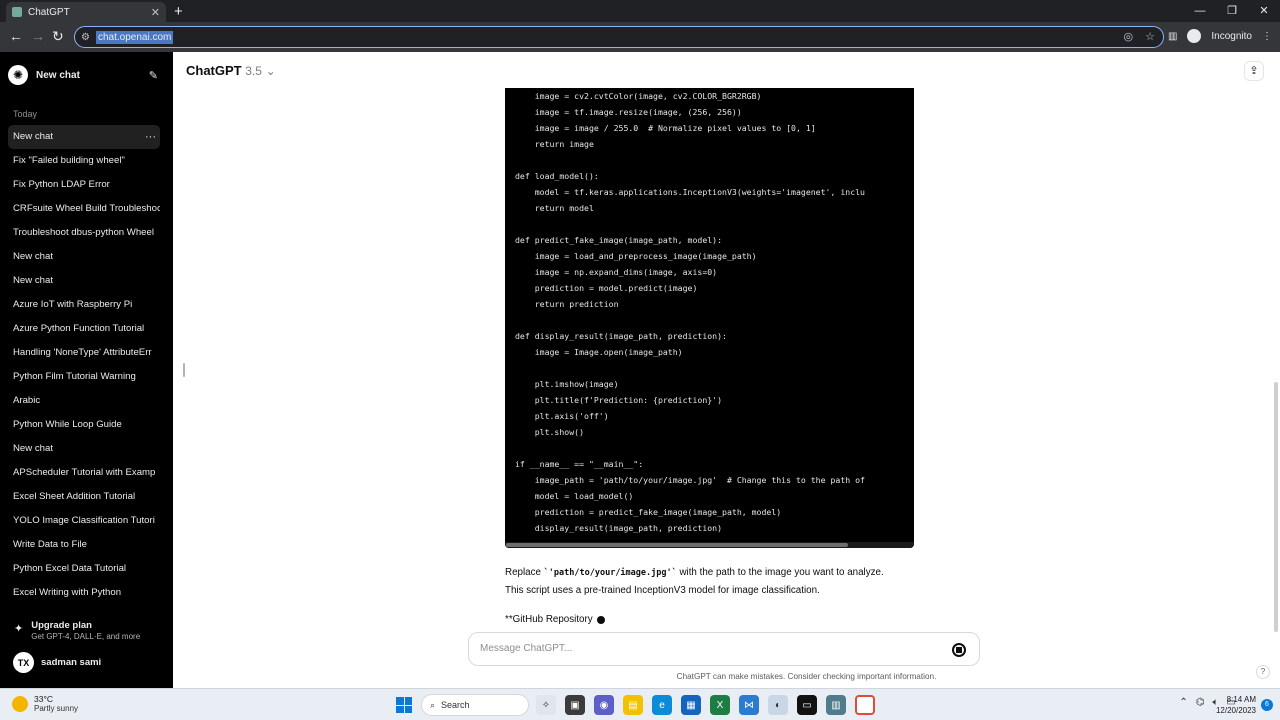 The image size is (1280, 720). What do you see at coordinates (86, 12) in the screenshot?
I see `browser-tab: ChatGPT ✕` at bounding box center [86, 12].